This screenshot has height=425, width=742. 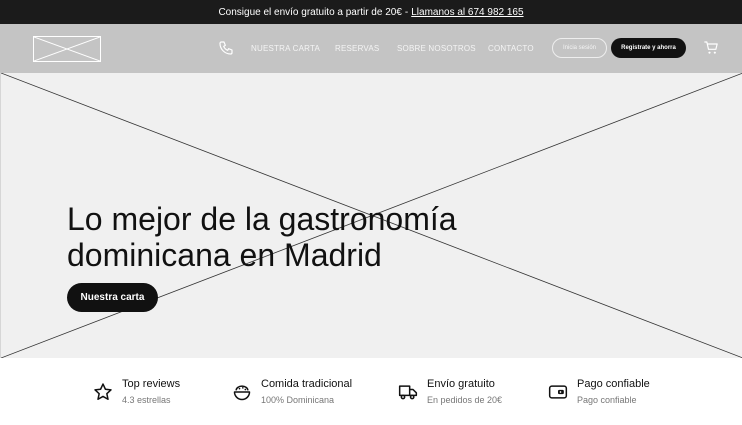 What do you see at coordinates (558, 392) in the screenshot?
I see `wallet-icon` at bounding box center [558, 392].